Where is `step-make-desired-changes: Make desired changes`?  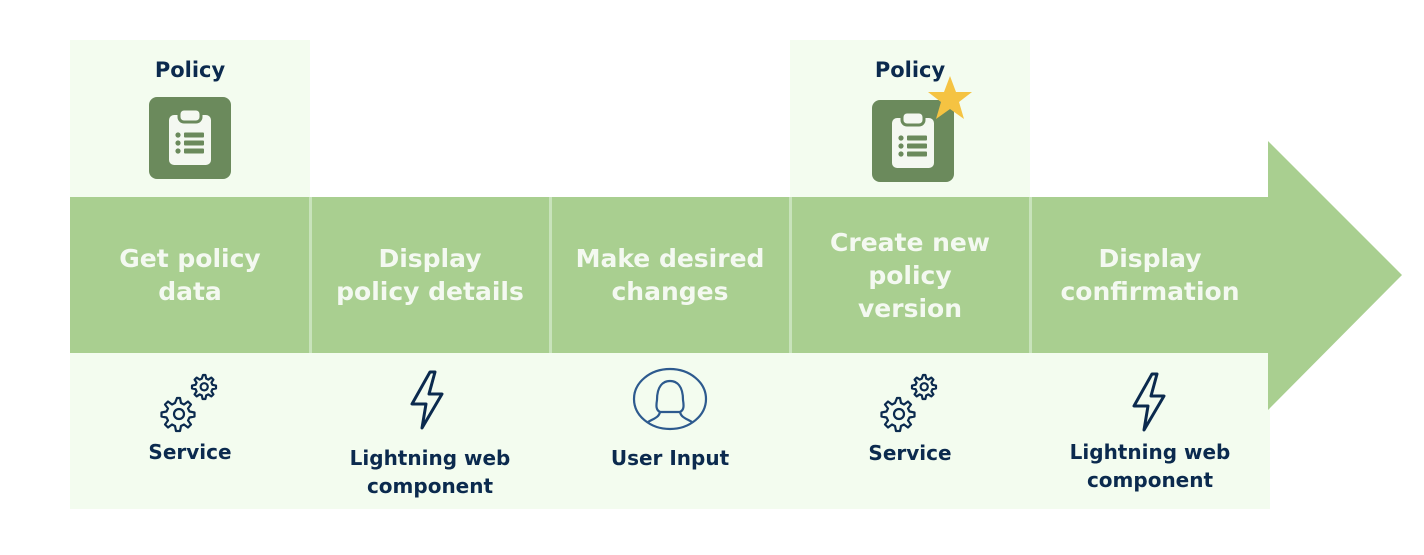 step-make-desired-changes: Make desired changes is located at coordinates (670, 275).